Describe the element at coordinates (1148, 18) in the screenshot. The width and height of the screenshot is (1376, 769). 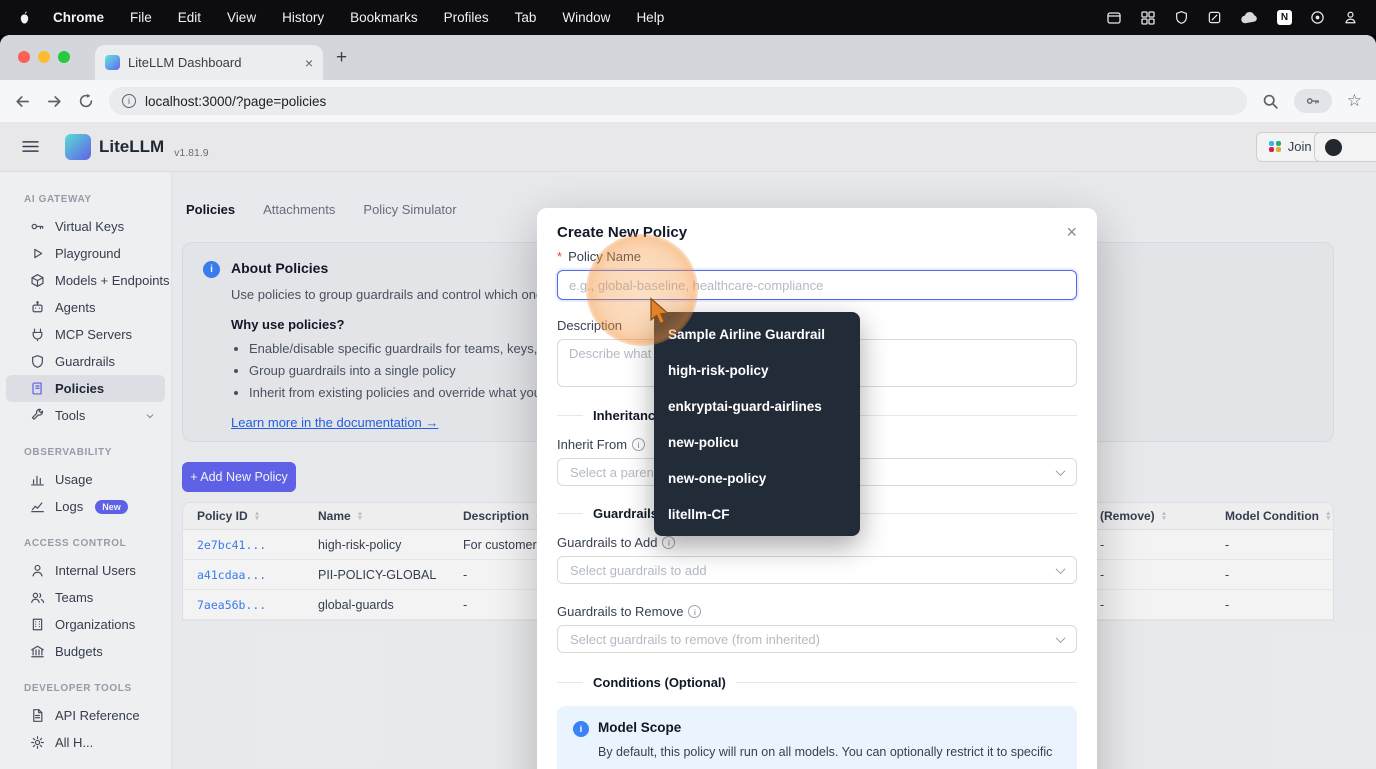
I see `grid-icon` at that location.